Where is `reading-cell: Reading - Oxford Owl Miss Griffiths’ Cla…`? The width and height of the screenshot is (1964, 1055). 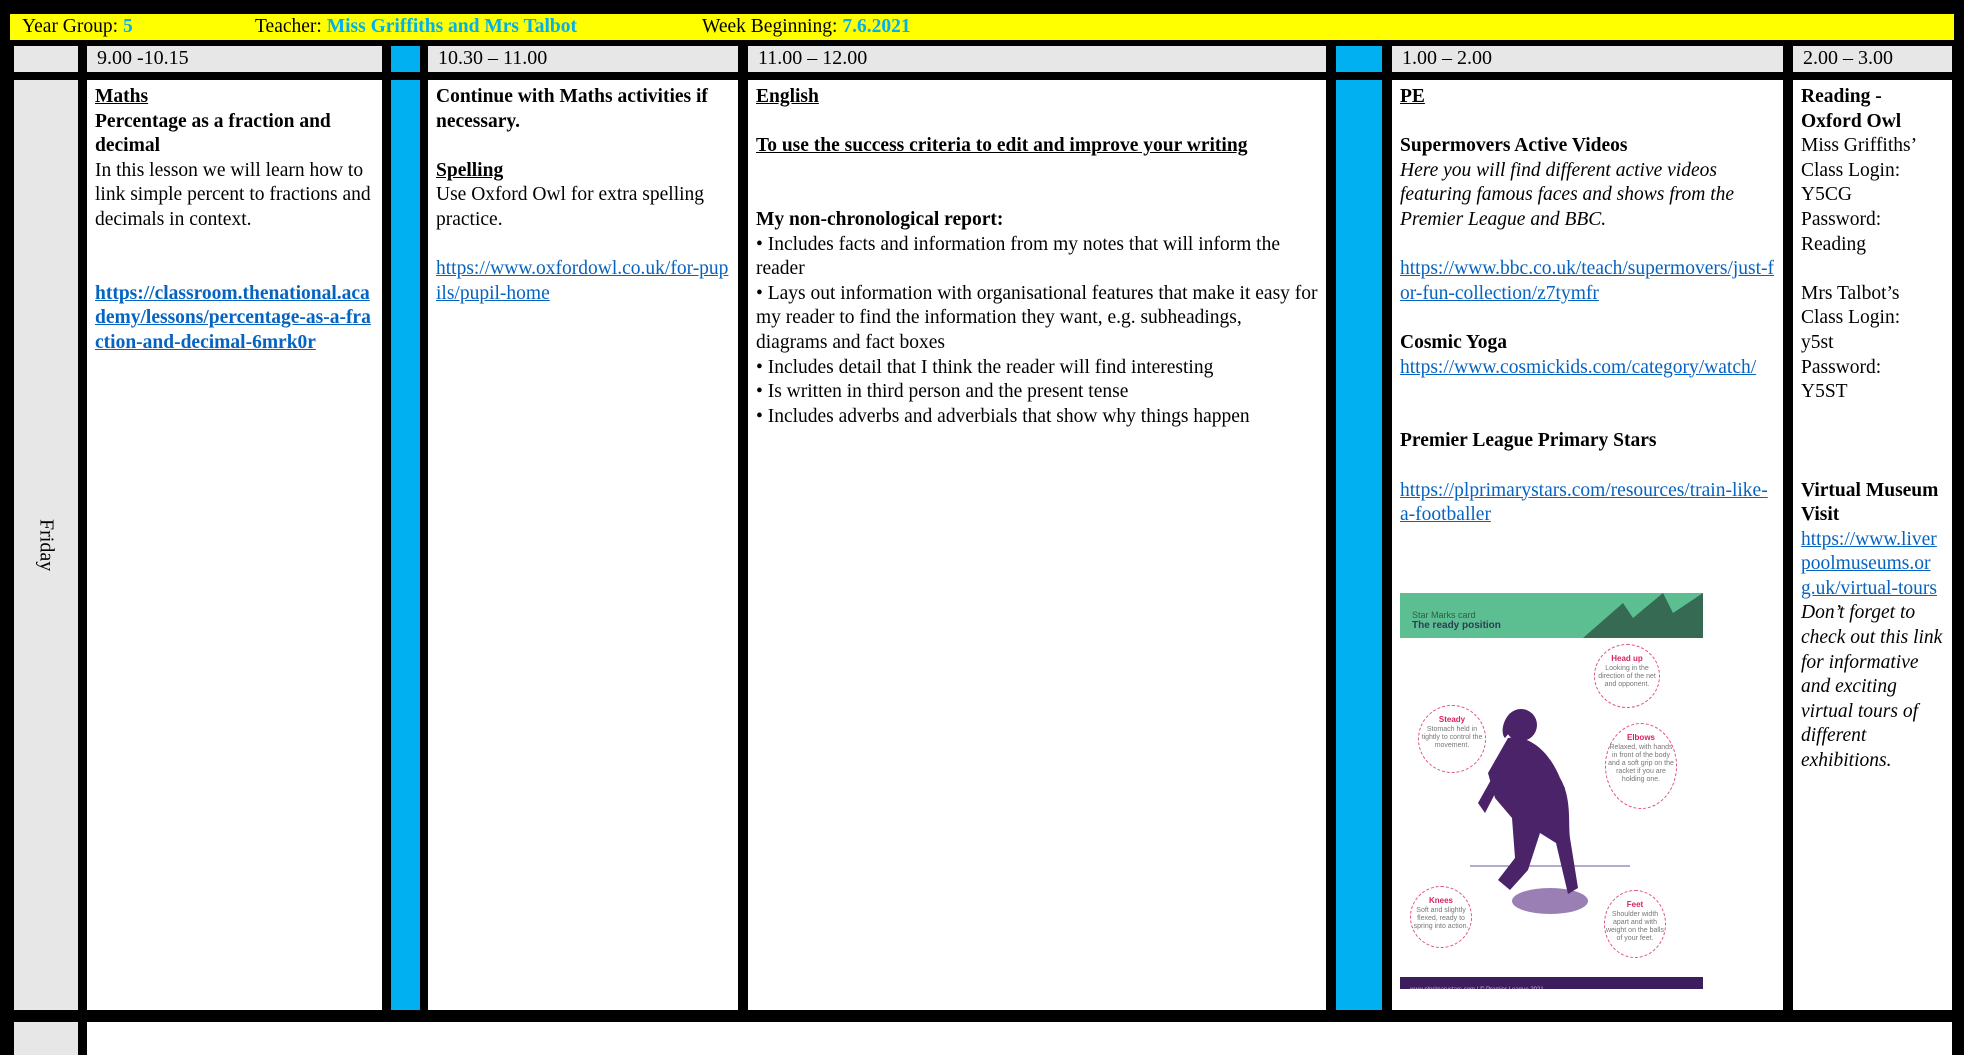
reading-cell: Reading - Oxford Owl Miss Griffiths’ Cla… is located at coordinates (1872, 545).